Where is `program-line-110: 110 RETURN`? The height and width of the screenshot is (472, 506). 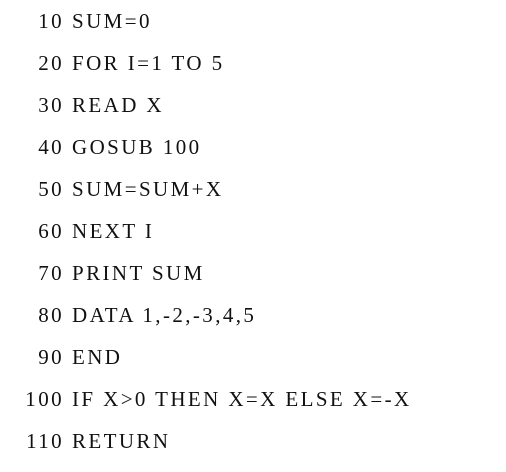
program-line-110: 110 RETURN is located at coordinates (85, 441).